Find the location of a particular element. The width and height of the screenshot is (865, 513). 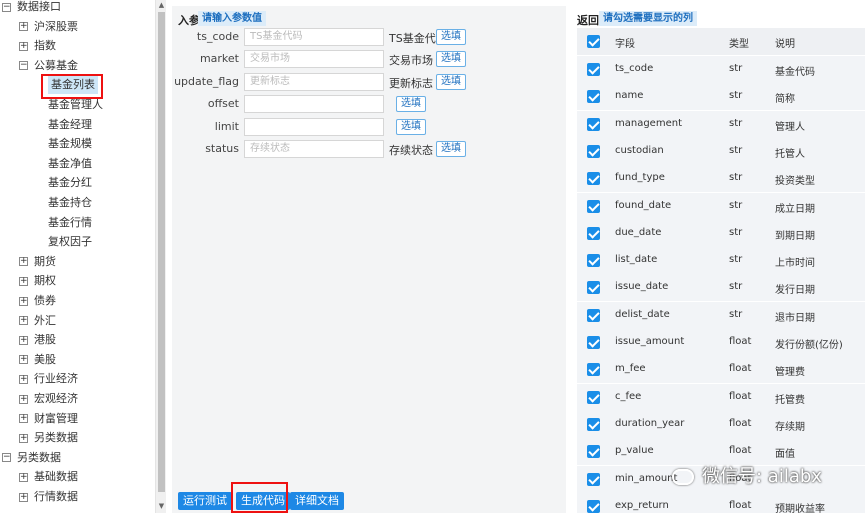

tree-label: 外汇 is located at coordinates (45, 320).